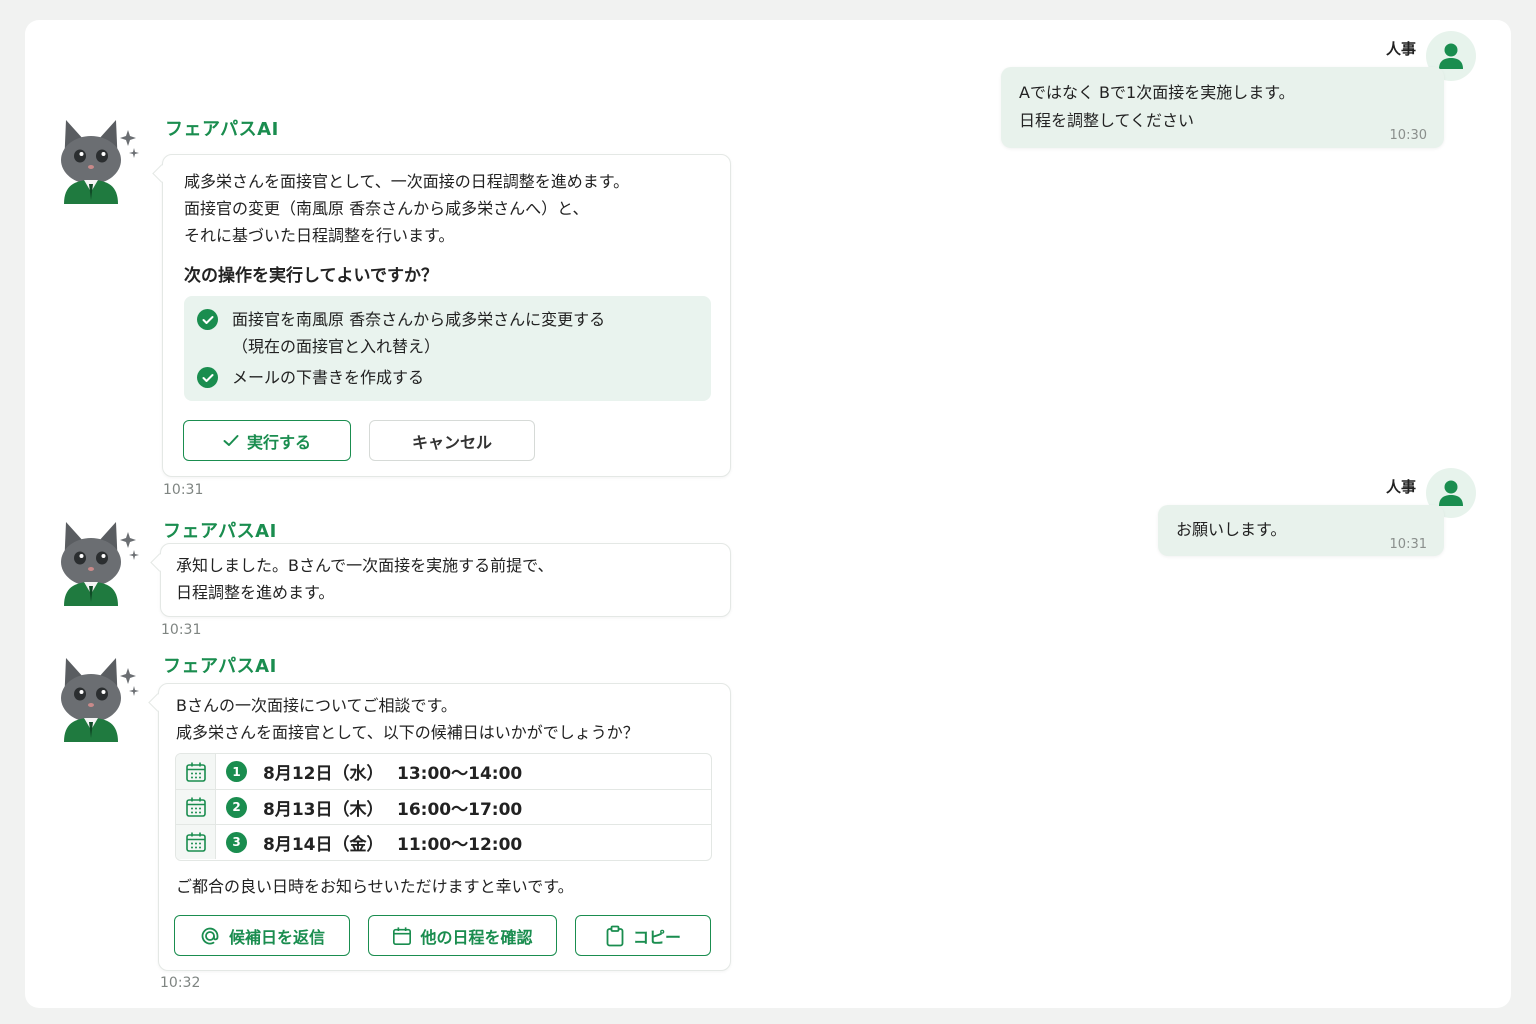 This screenshot has height=1024, width=1536. I want to click on operation-item: 面接官を南風原 香奈さんから咸多栄さんに変更する （現在の面接官と入れ替え）, so click(401, 333).